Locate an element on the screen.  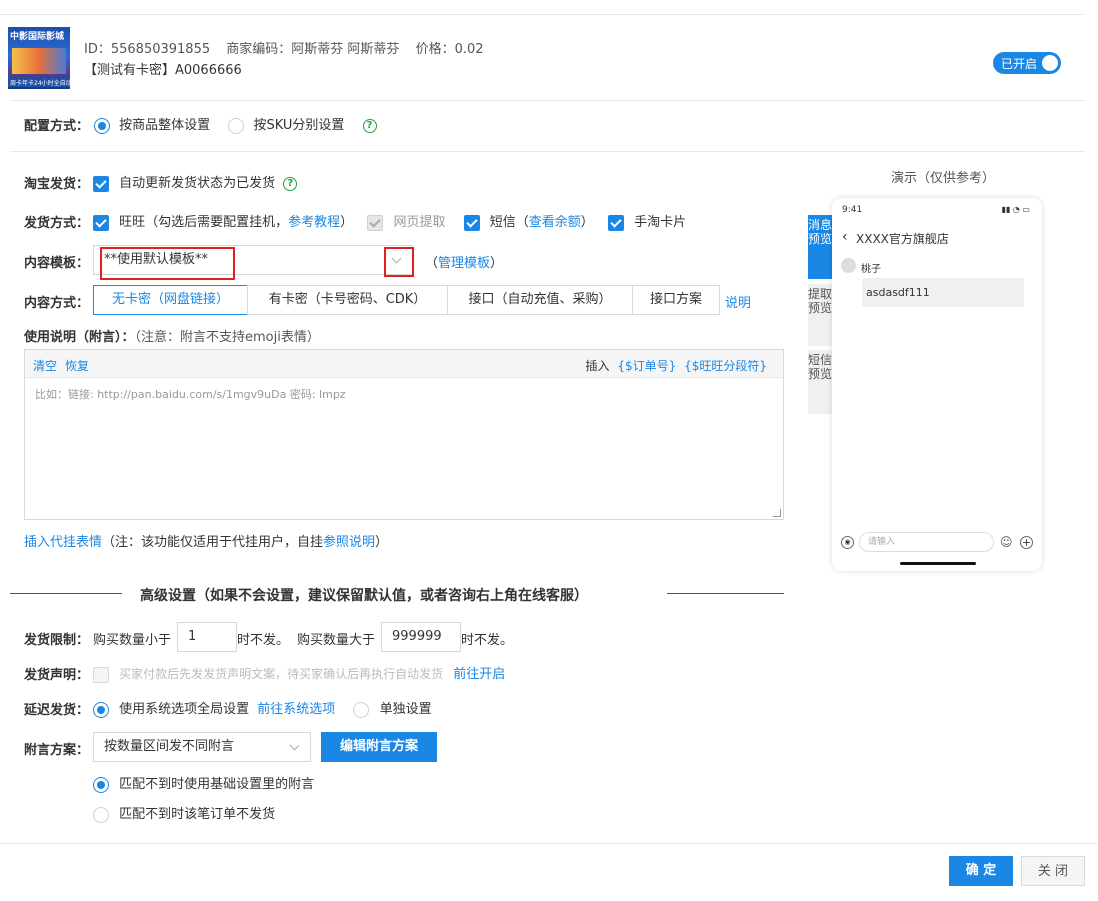
close-button: 关 闭 is located at coordinates (1053, 871).